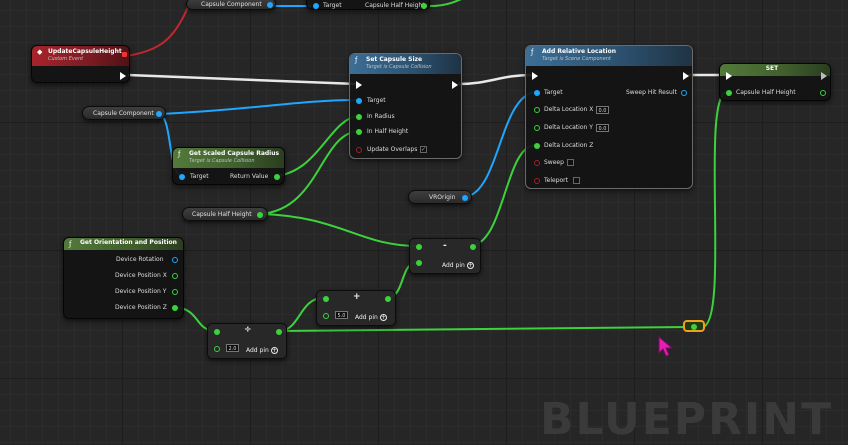  What do you see at coordinates (569, 145) in the screenshot?
I see `arl-delta-z-label: Delta Location Z` at bounding box center [569, 145].